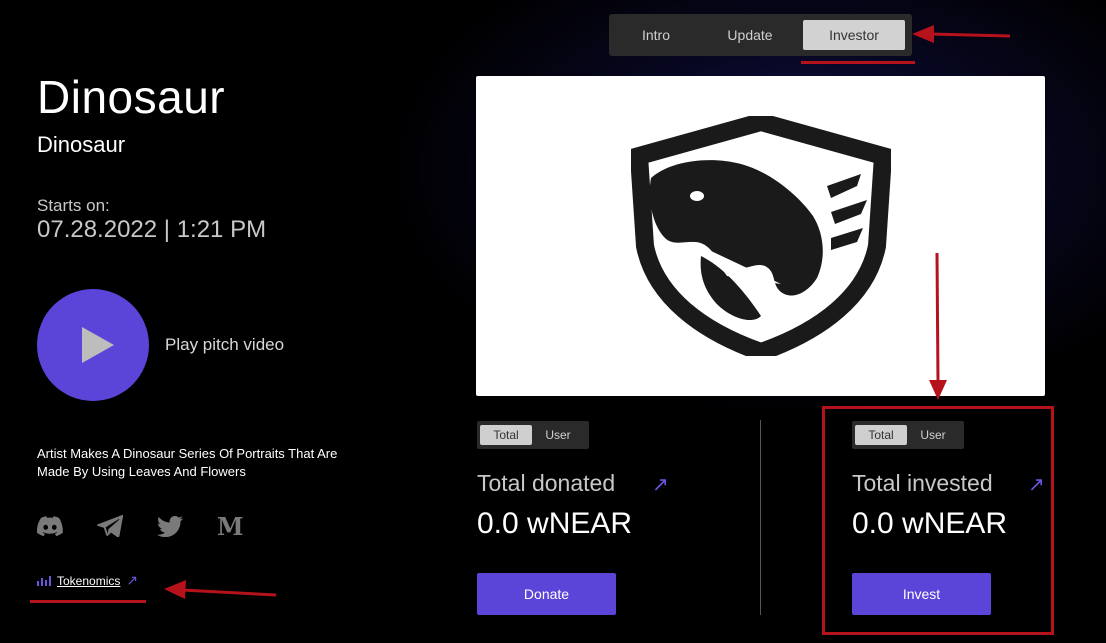  I want to click on twitter-icon, so click(187, 526).